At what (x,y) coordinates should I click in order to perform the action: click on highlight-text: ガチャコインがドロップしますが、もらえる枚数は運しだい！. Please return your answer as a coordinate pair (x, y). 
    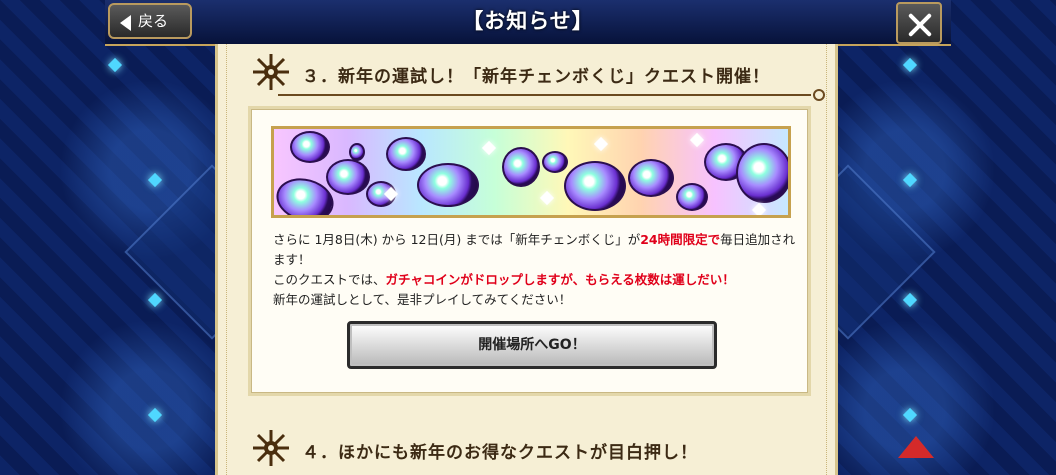
    Looking at the image, I should click on (560, 279).